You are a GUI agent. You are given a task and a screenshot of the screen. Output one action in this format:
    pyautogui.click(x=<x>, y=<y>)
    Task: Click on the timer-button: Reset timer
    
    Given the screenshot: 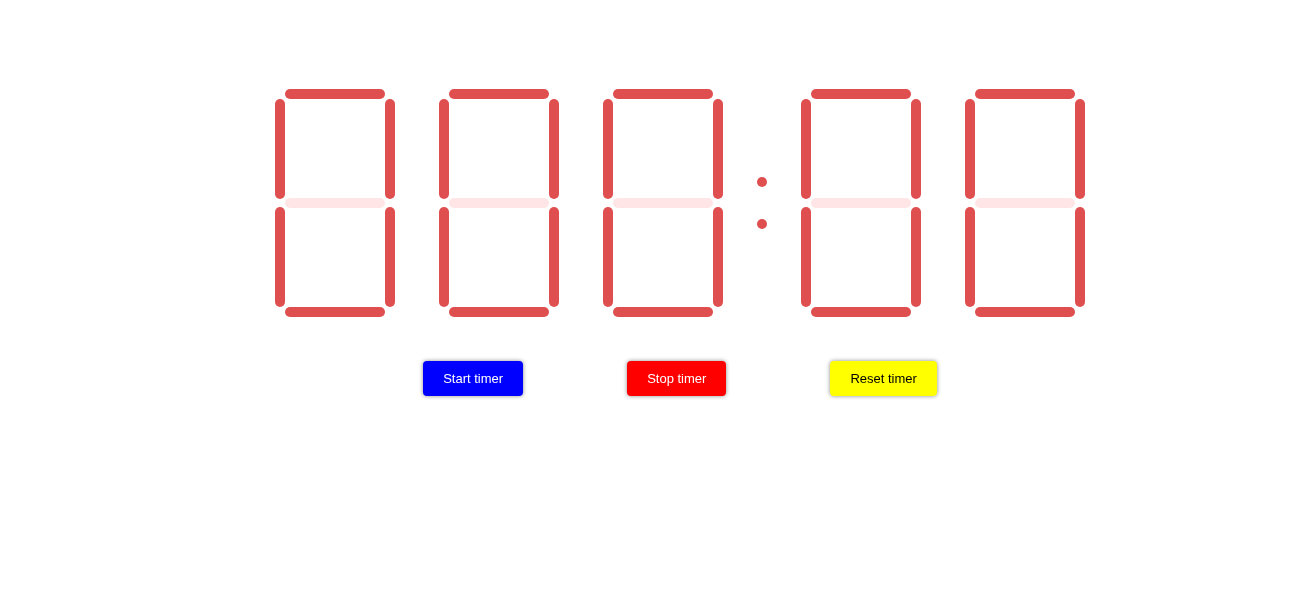 What is the action you would take?
    pyautogui.click(x=883, y=378)
    